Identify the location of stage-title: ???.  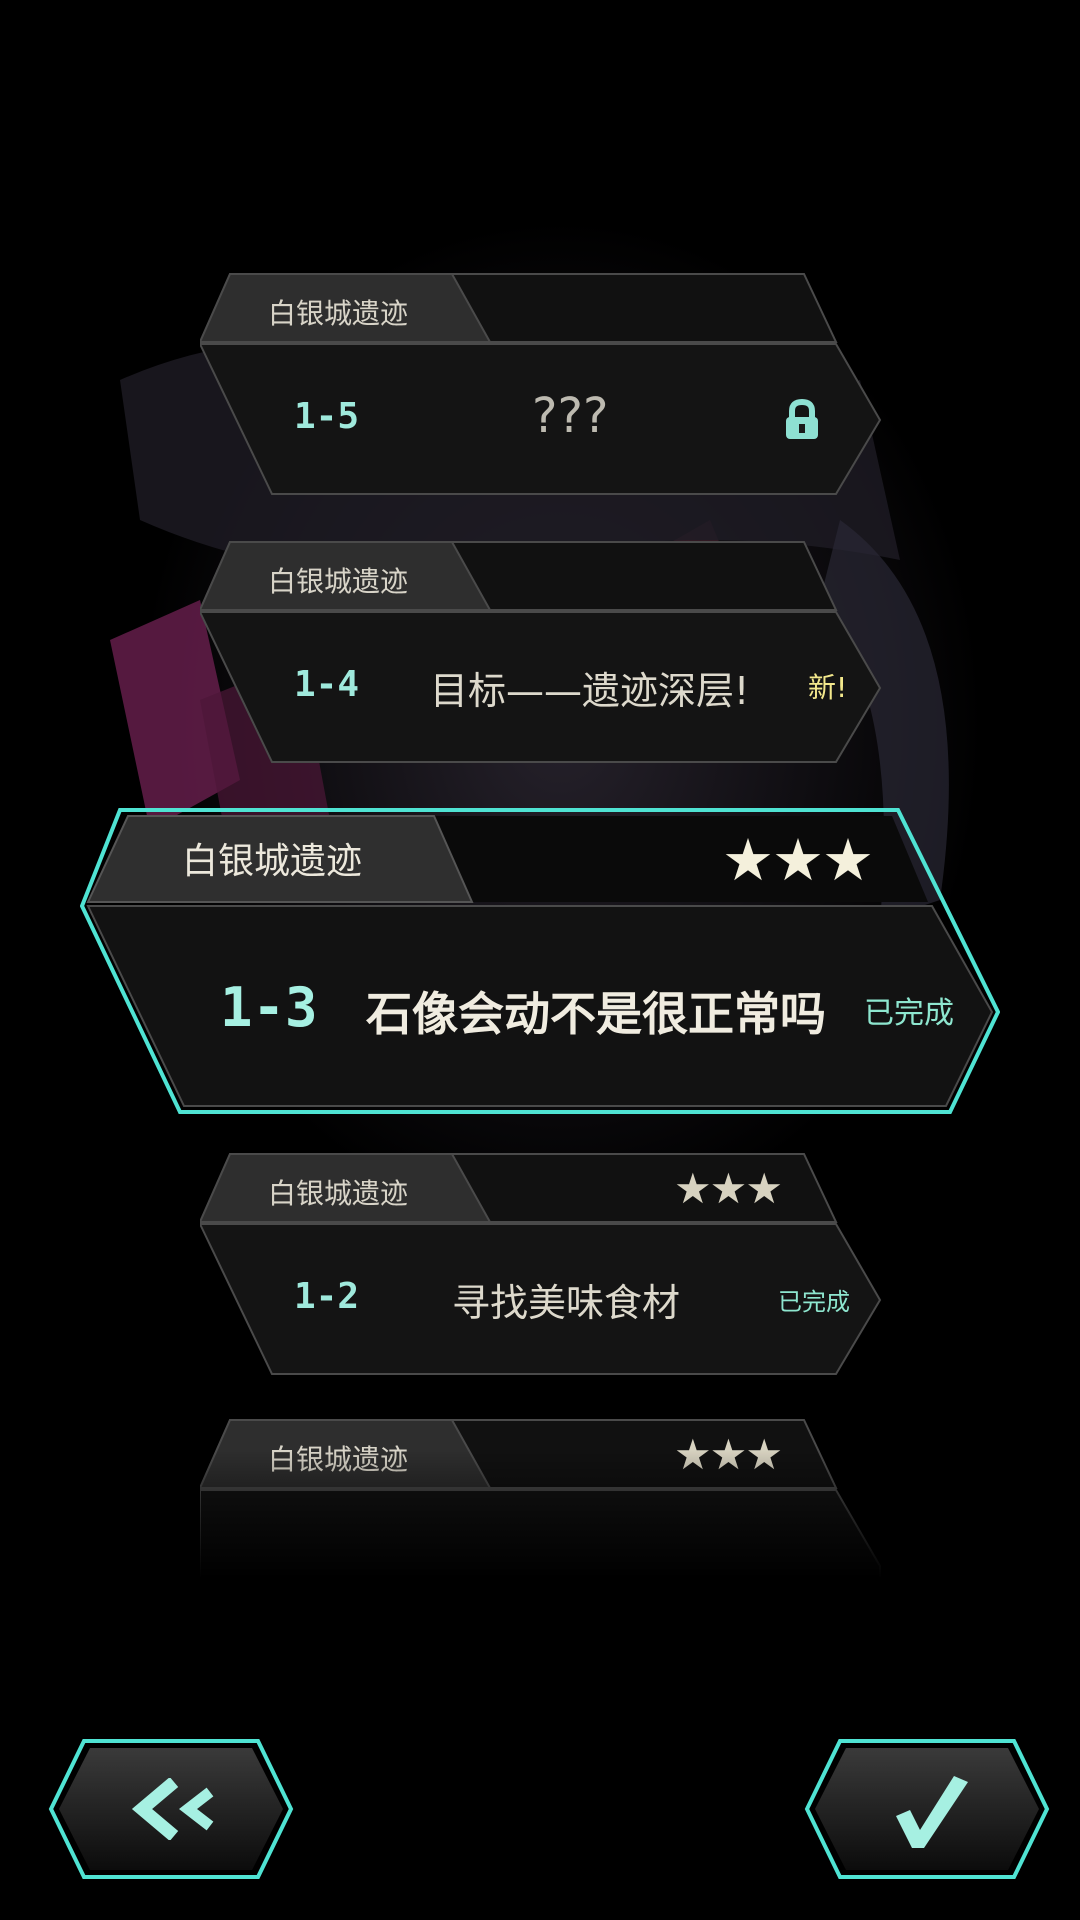
(570, 416).